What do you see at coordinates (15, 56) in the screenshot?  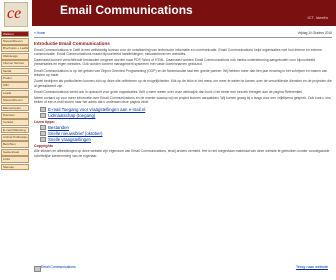 I see `sidebar-item-webdesign: Webdesign` at bounding box center [15, 56].